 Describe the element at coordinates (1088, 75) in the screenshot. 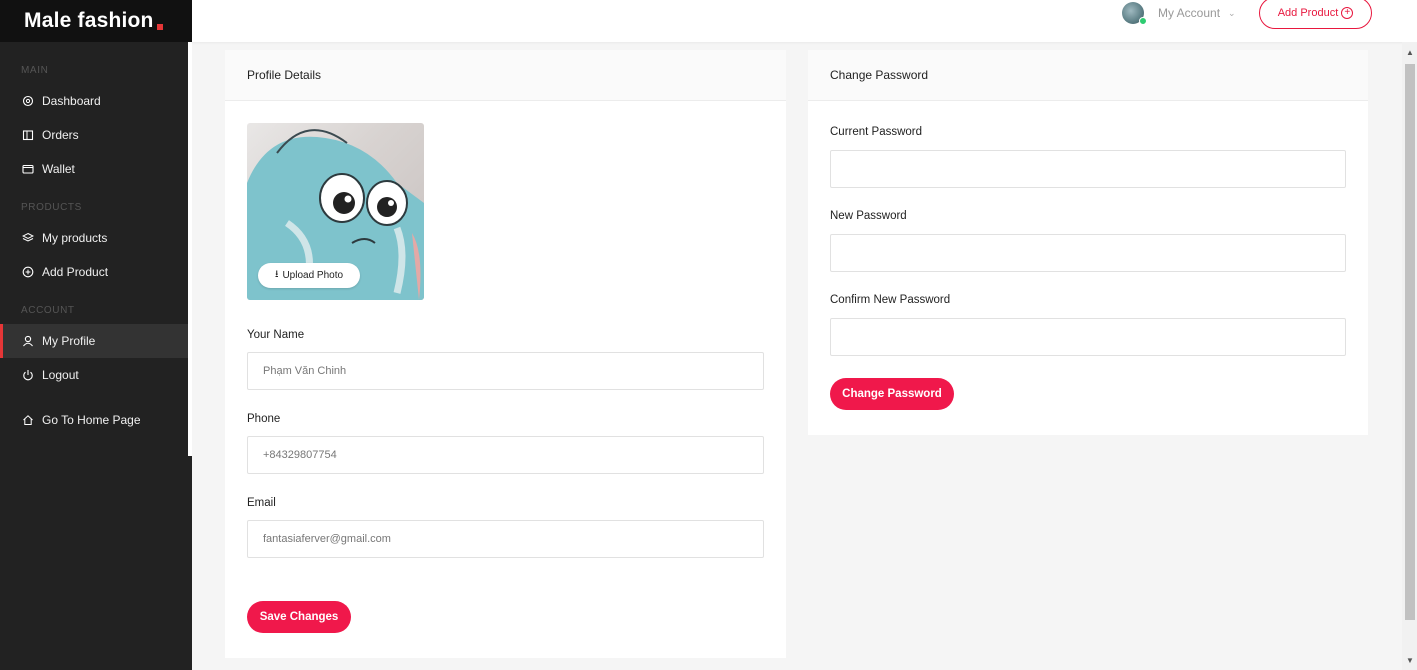

I see `card-title: Change Password` at that location.